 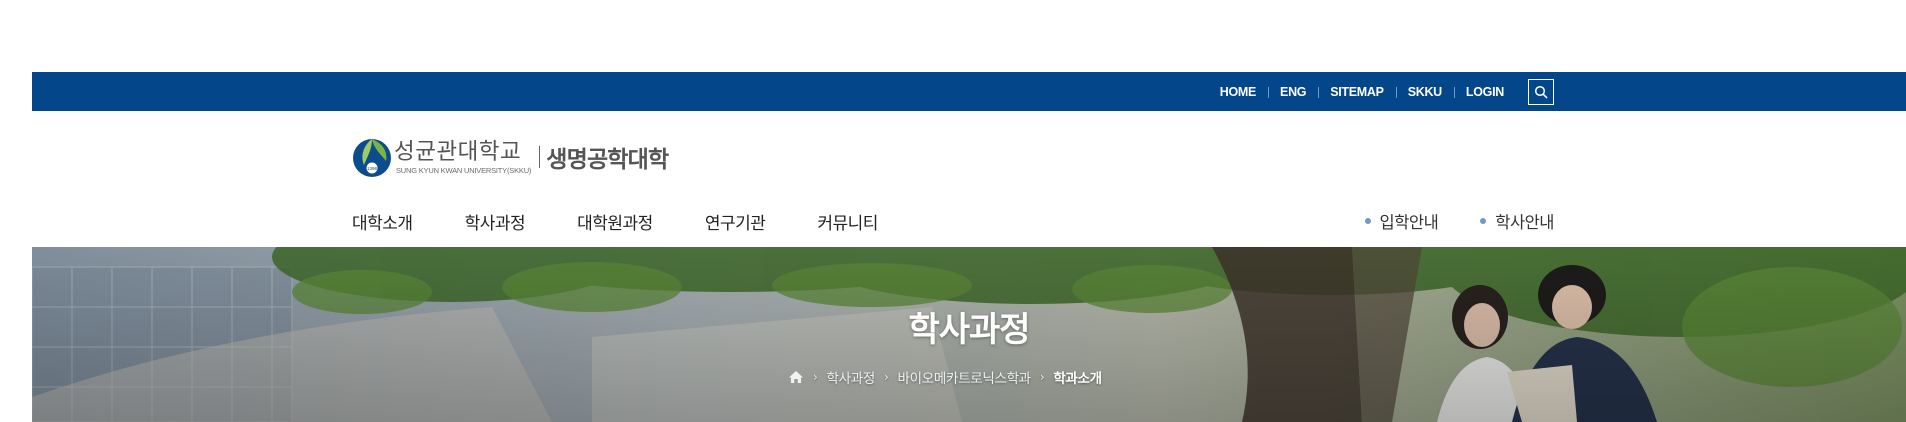 I want to click on university-name: 성균관대학교 SUNG KYUN KWAN UNIVERSITY(SKKU), so click(x=462, y=157).